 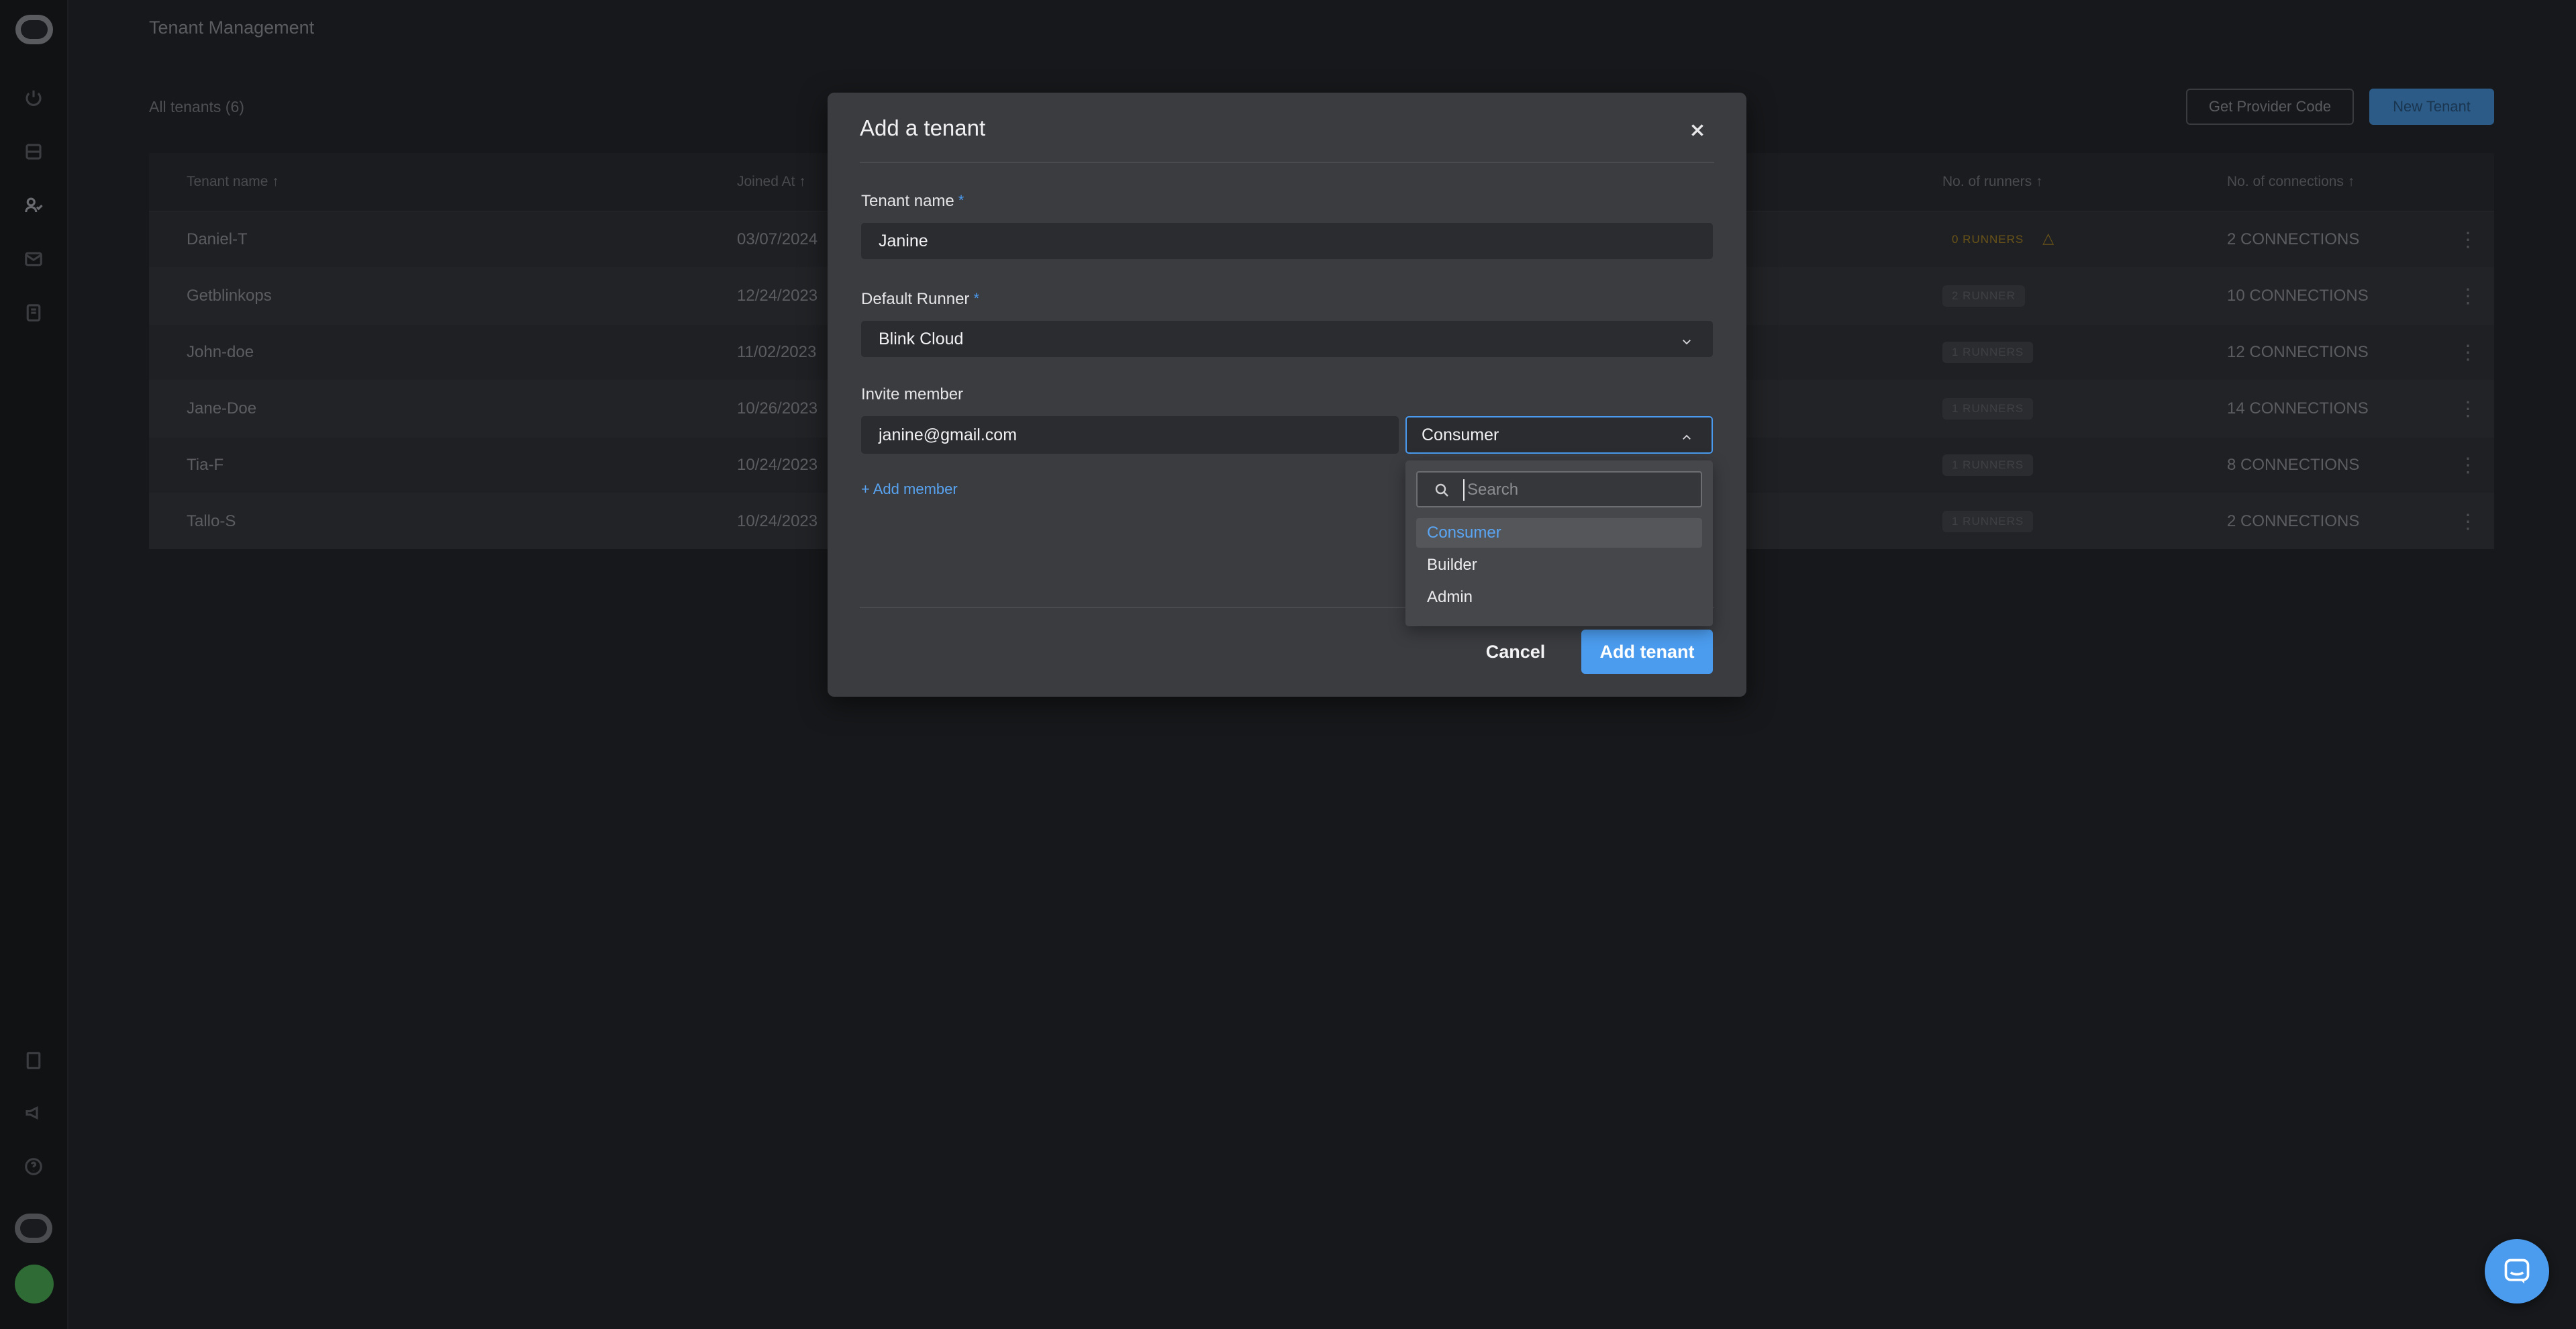 What do you see at coordinates (34, 1284) in the screenshot?
I see `avatar` at bounding box center [34, 1284].